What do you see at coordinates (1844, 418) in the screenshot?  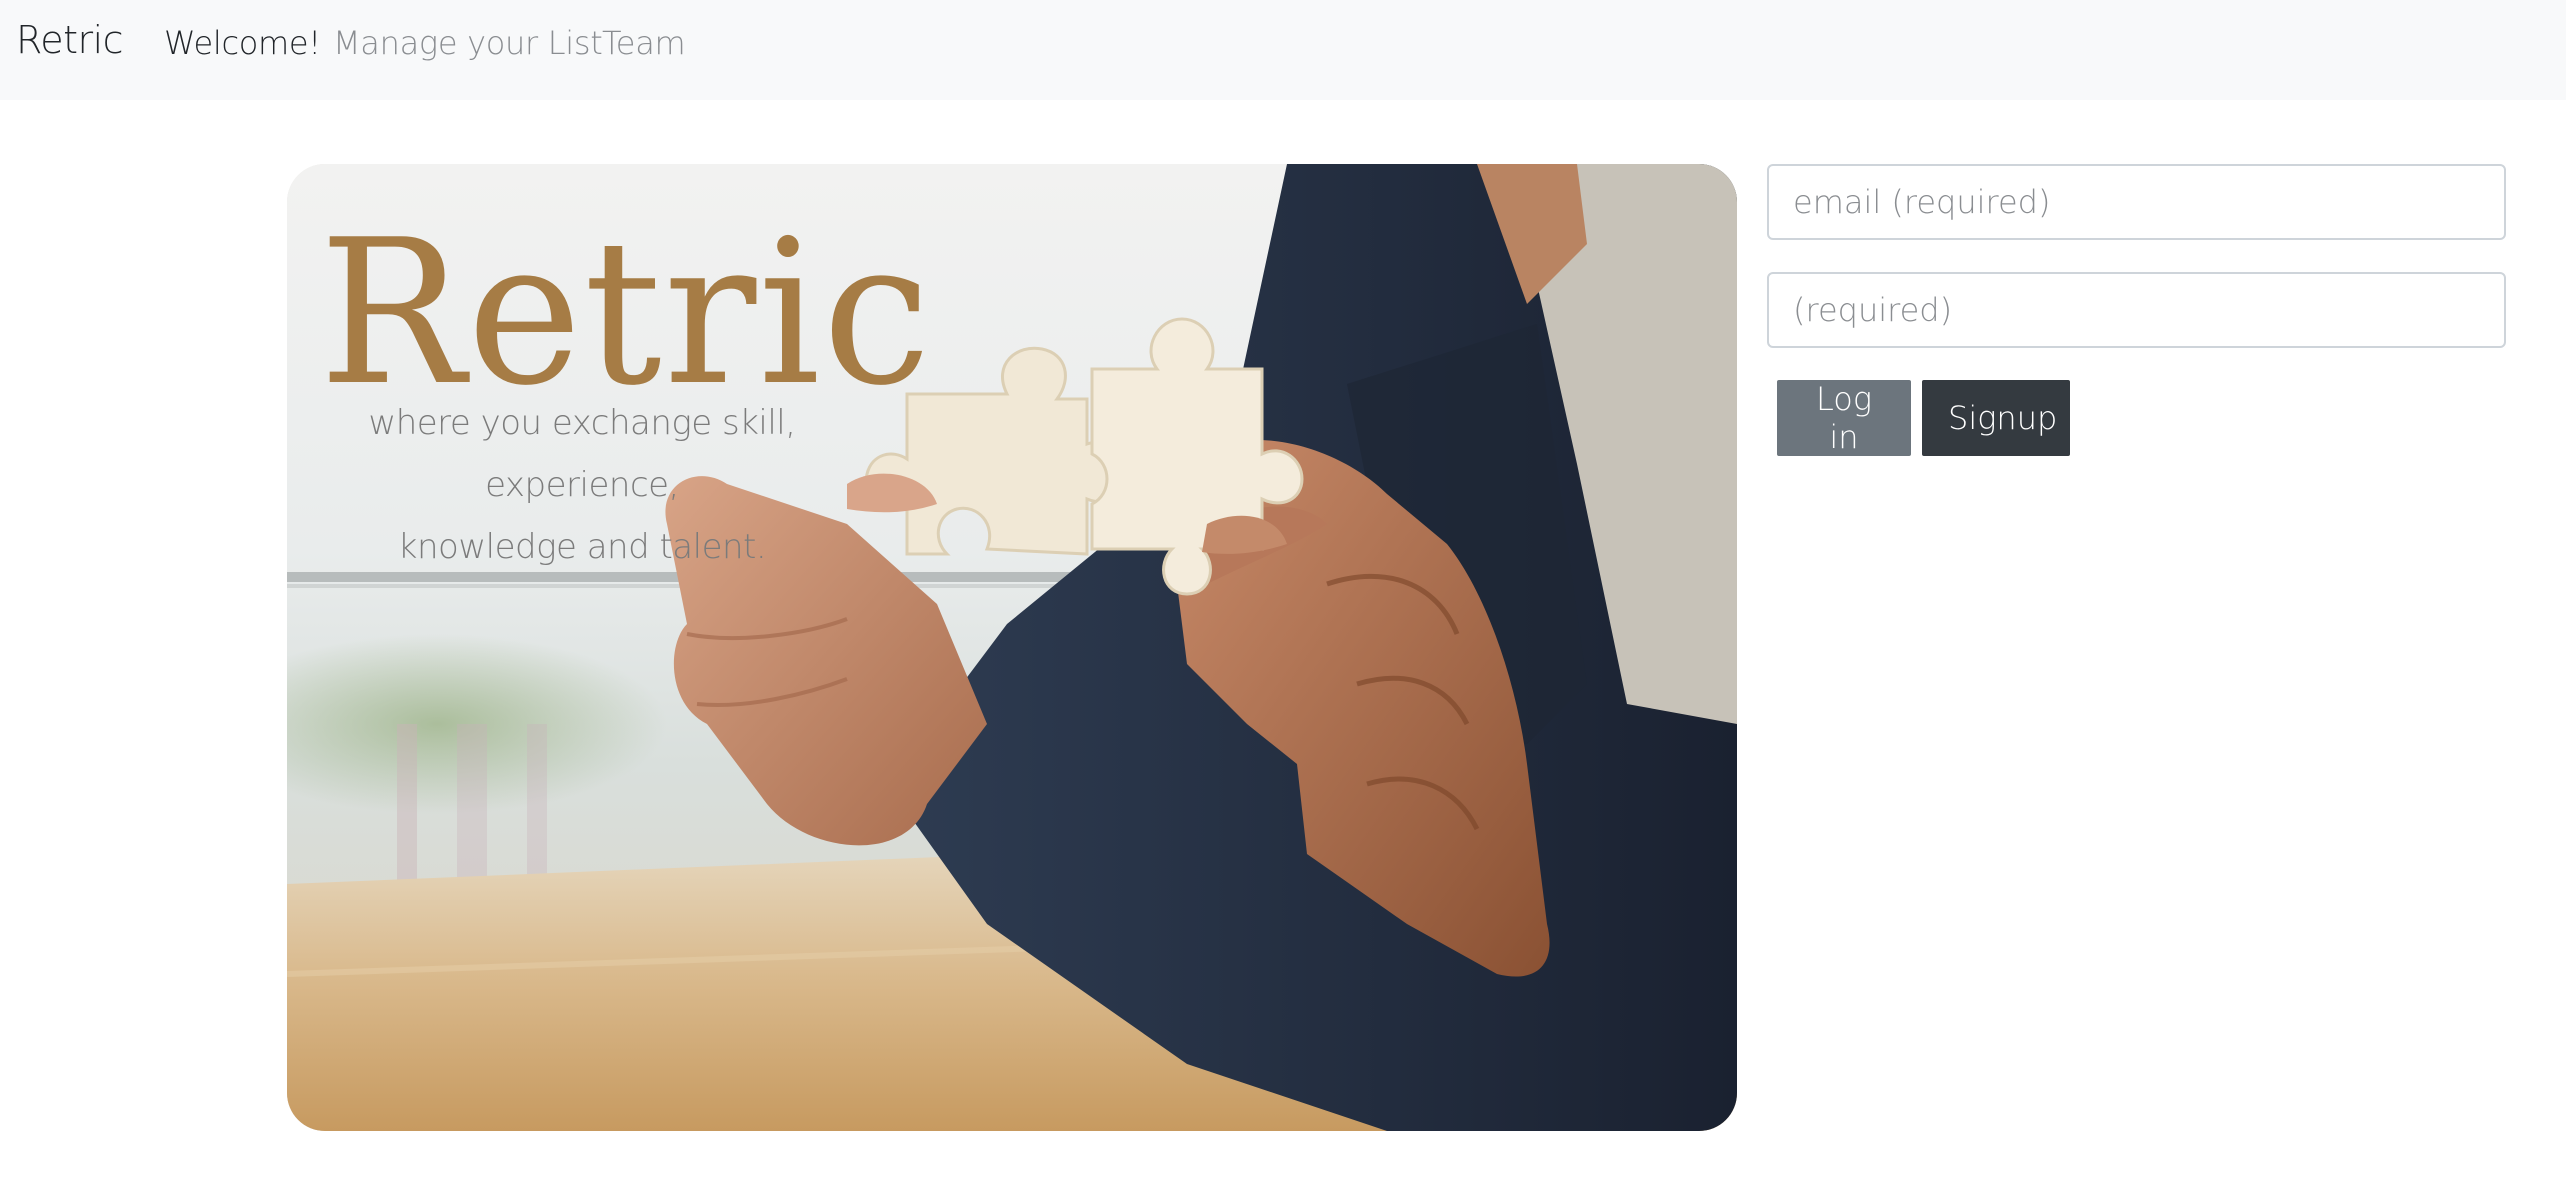 I see `login-button: Log in` at bounding box center [1844, 418].